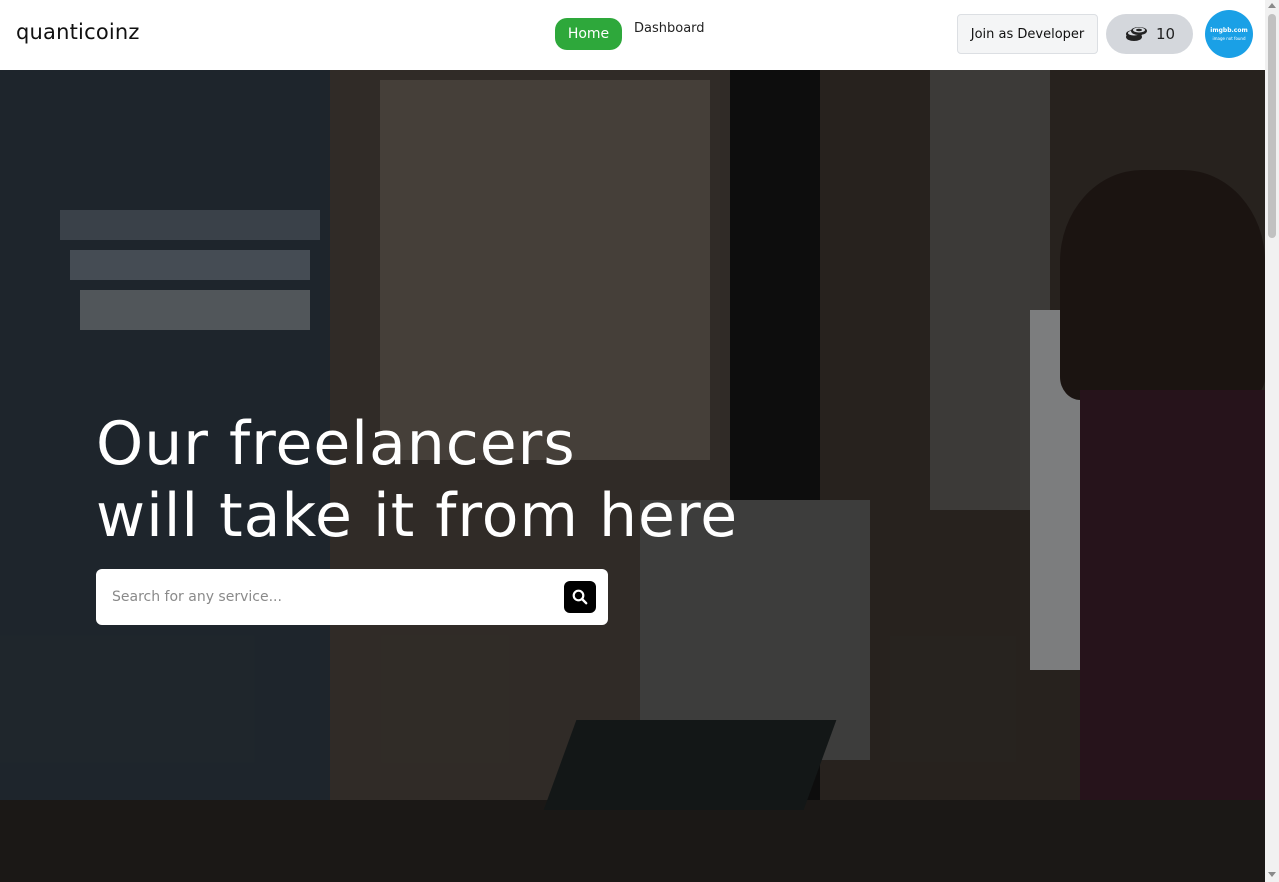  Describe the element at coordinates (1272, 126) in the screenshot. I see `scroll-thumb` at that location.